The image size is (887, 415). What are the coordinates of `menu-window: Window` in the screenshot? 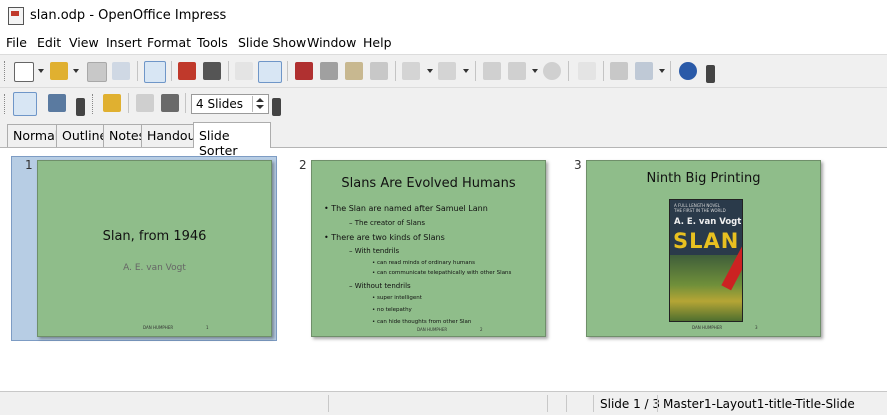 It's located at (331, 42).